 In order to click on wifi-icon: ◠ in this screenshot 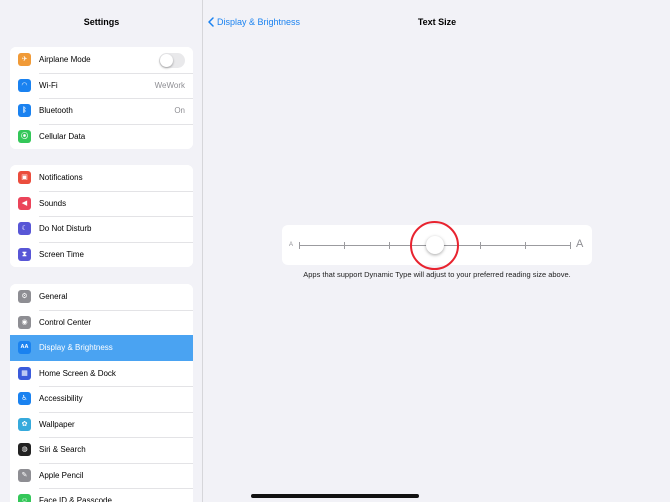, I will do `click(24, 85)`.